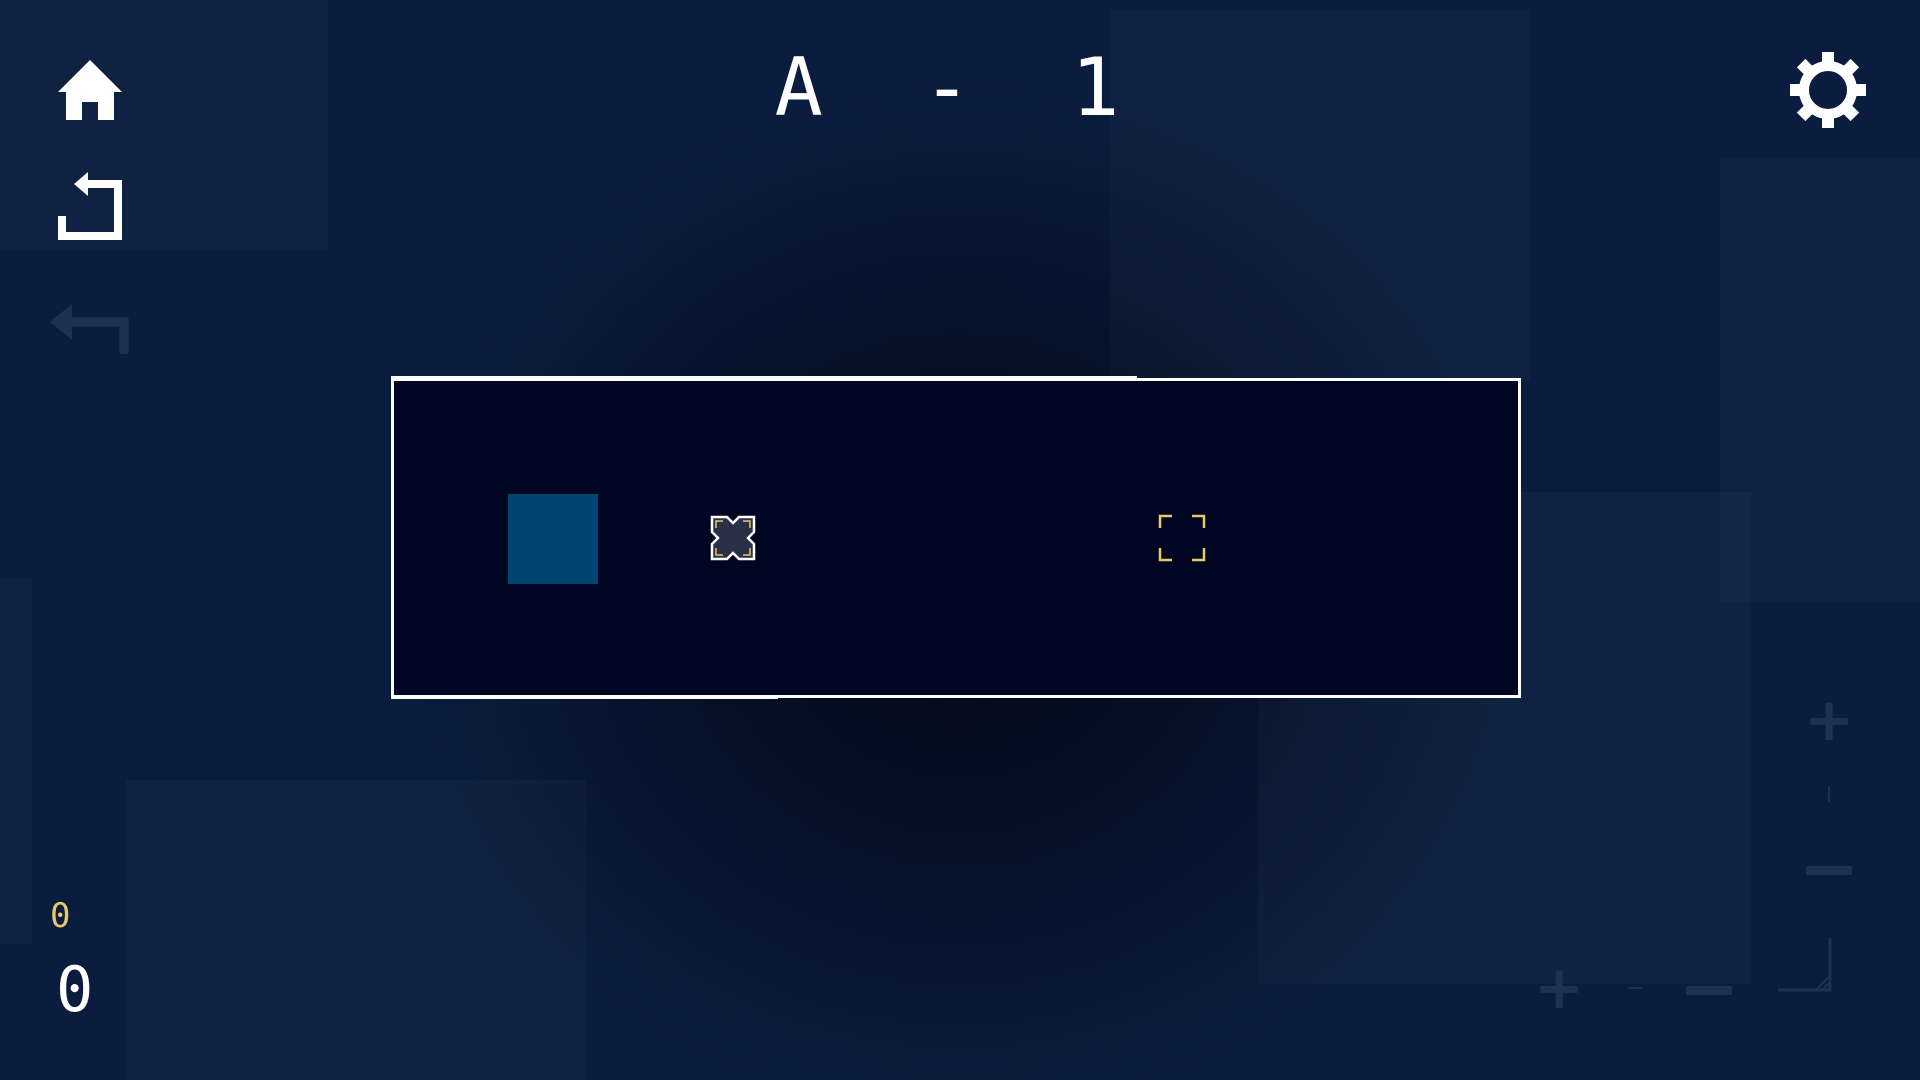  Describe the element at coordinates (1829, 870) in the screenshot. I see `zoom-out-icon` at that location.